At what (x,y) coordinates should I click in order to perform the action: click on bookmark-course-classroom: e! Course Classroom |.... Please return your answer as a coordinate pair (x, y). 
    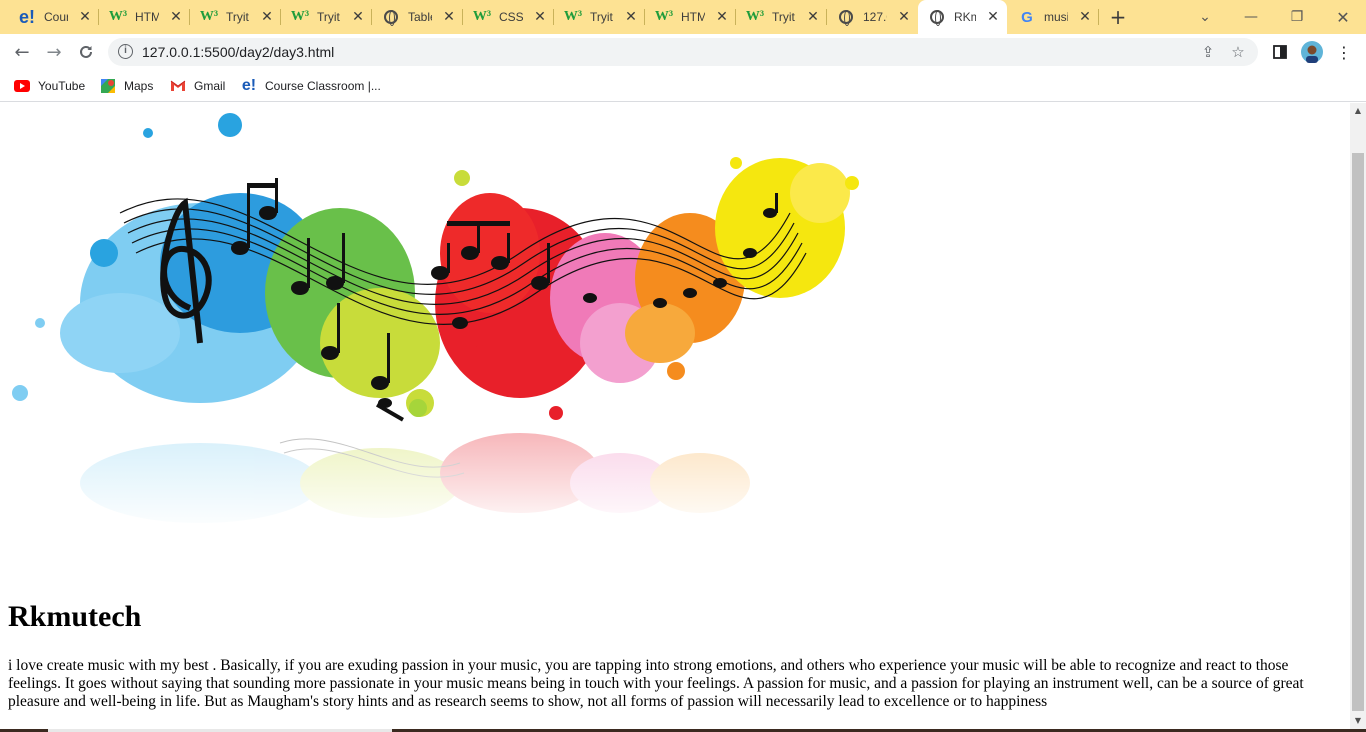
    Looking at the image, I should click on (311, 86).